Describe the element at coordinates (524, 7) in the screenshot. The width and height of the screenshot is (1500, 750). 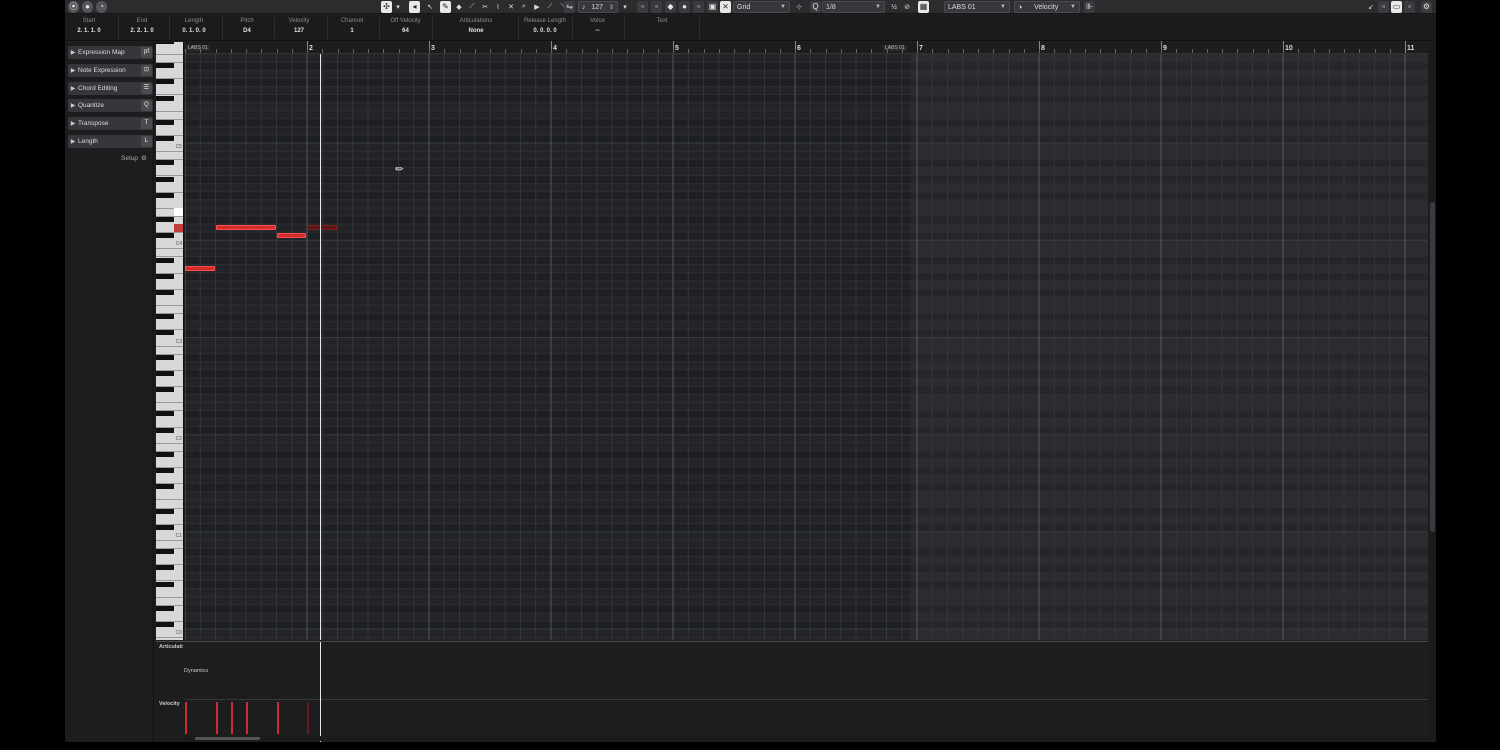
I see `zoom-tool-icon: ⌕` at that location.